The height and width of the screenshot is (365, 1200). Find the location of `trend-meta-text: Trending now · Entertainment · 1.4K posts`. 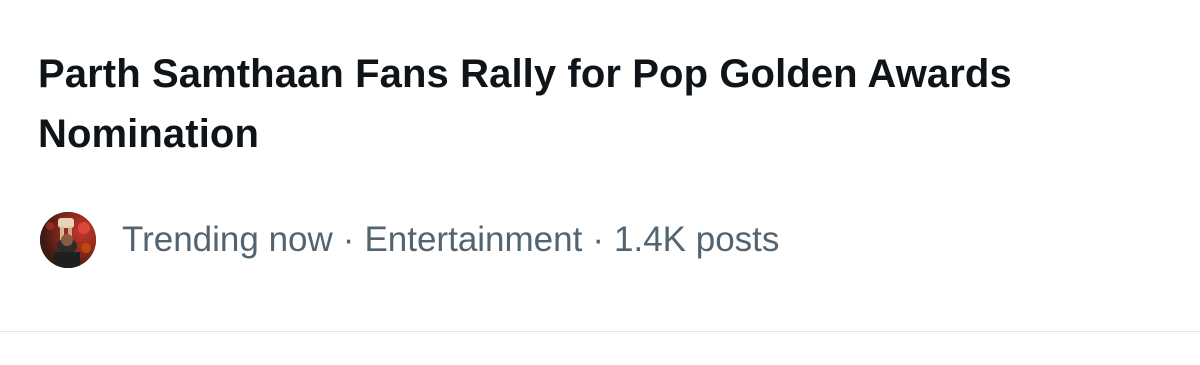

trend-meta-text: Trending now · Entertainment · 1.4K posts is located at coordinates (450, 240).